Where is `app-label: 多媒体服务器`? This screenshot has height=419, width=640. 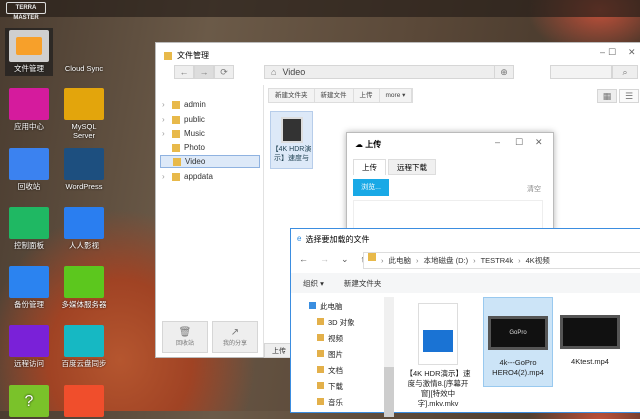
app-label: 多媒体服务器 is located at coordinates (84, 304).